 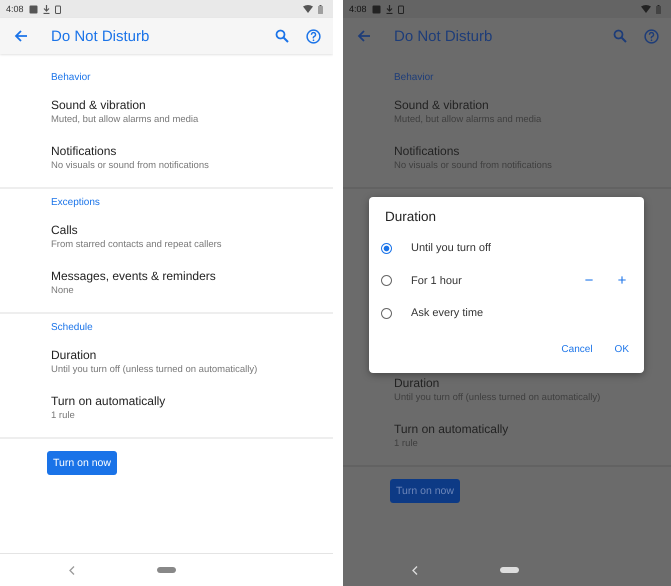 I want to click on item-subtitle: No visuals or sound from notifications, so click(x=130, y=165).